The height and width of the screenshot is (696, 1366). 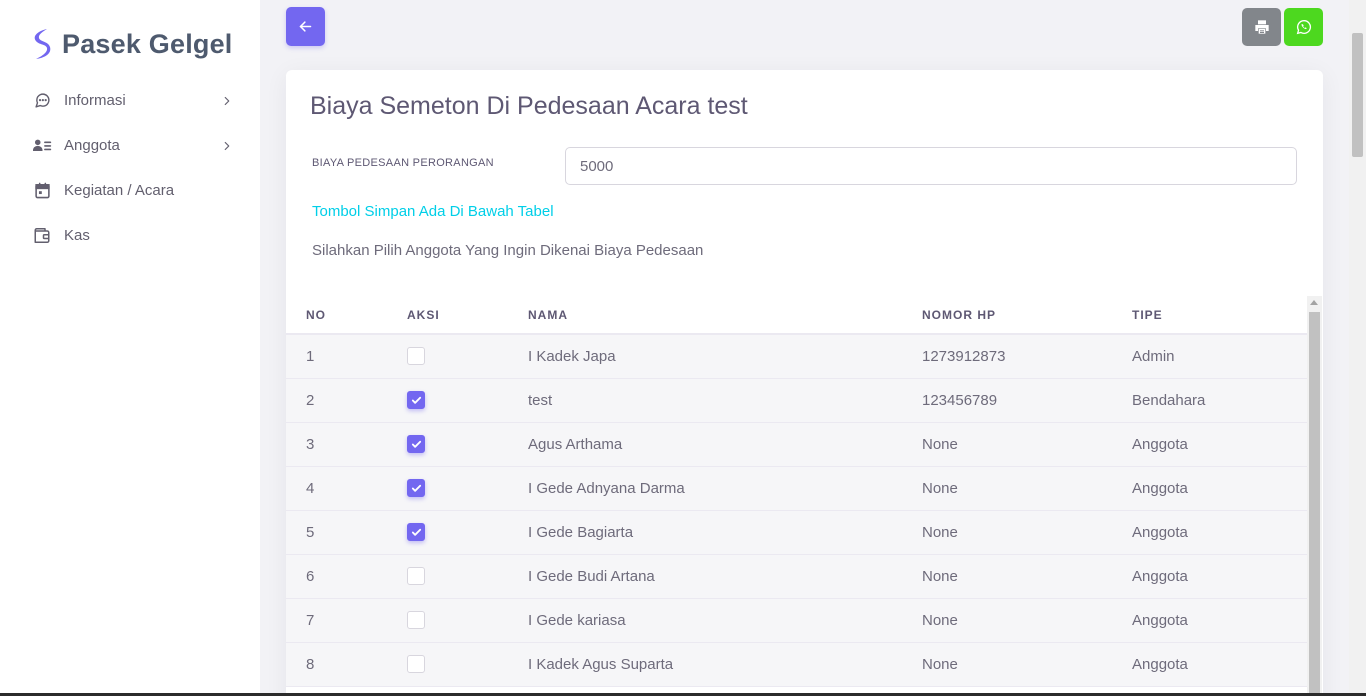 I want to click on cell-no: 7, so click(x=336, y=620).